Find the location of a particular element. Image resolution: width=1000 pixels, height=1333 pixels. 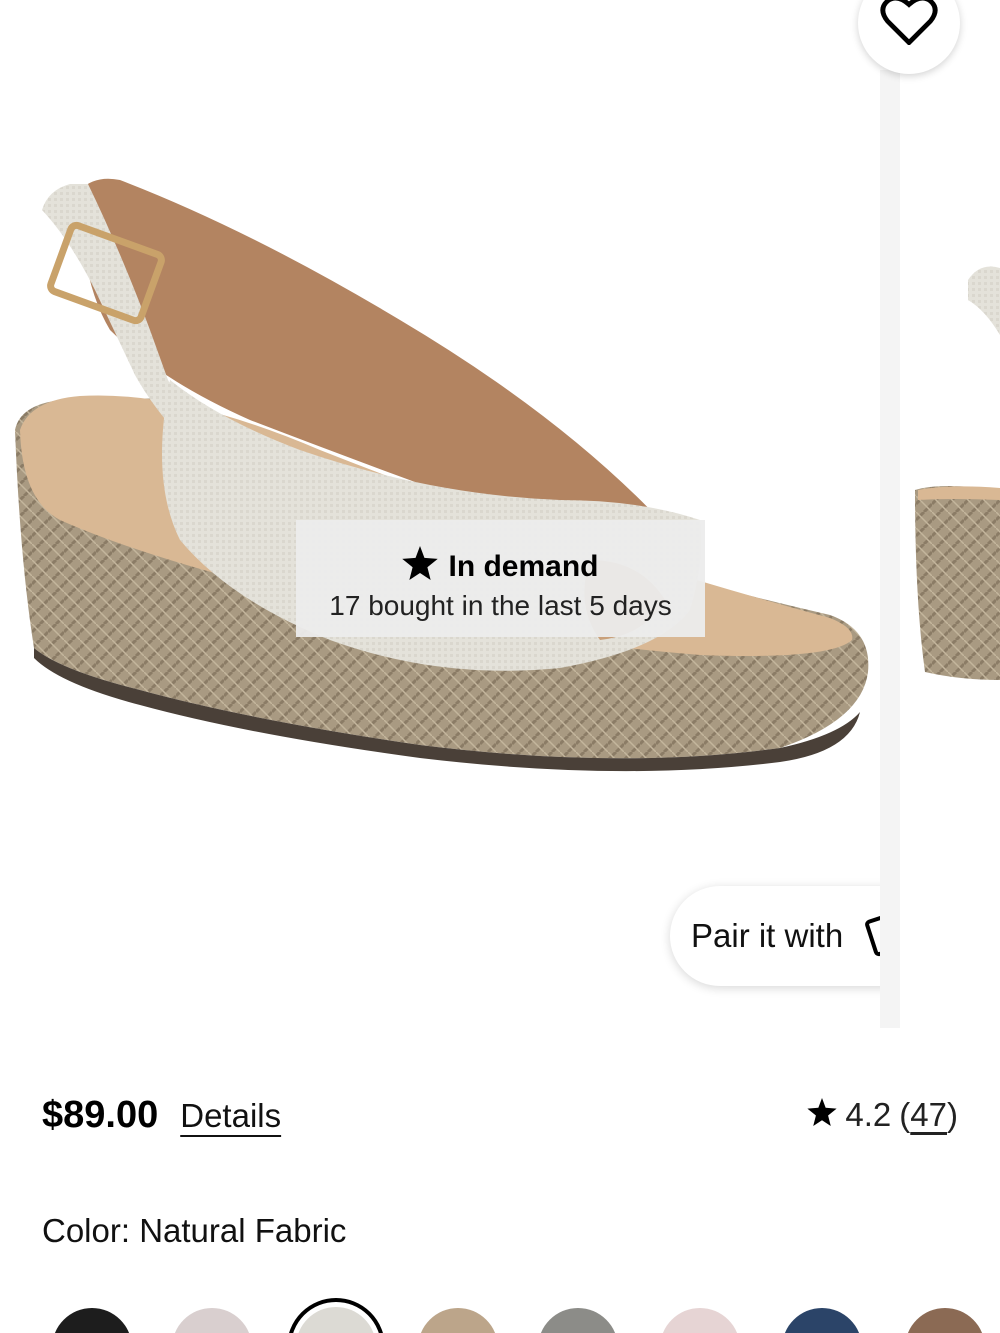

rating-paren-open: ( is located at coordinates (905, 1114).